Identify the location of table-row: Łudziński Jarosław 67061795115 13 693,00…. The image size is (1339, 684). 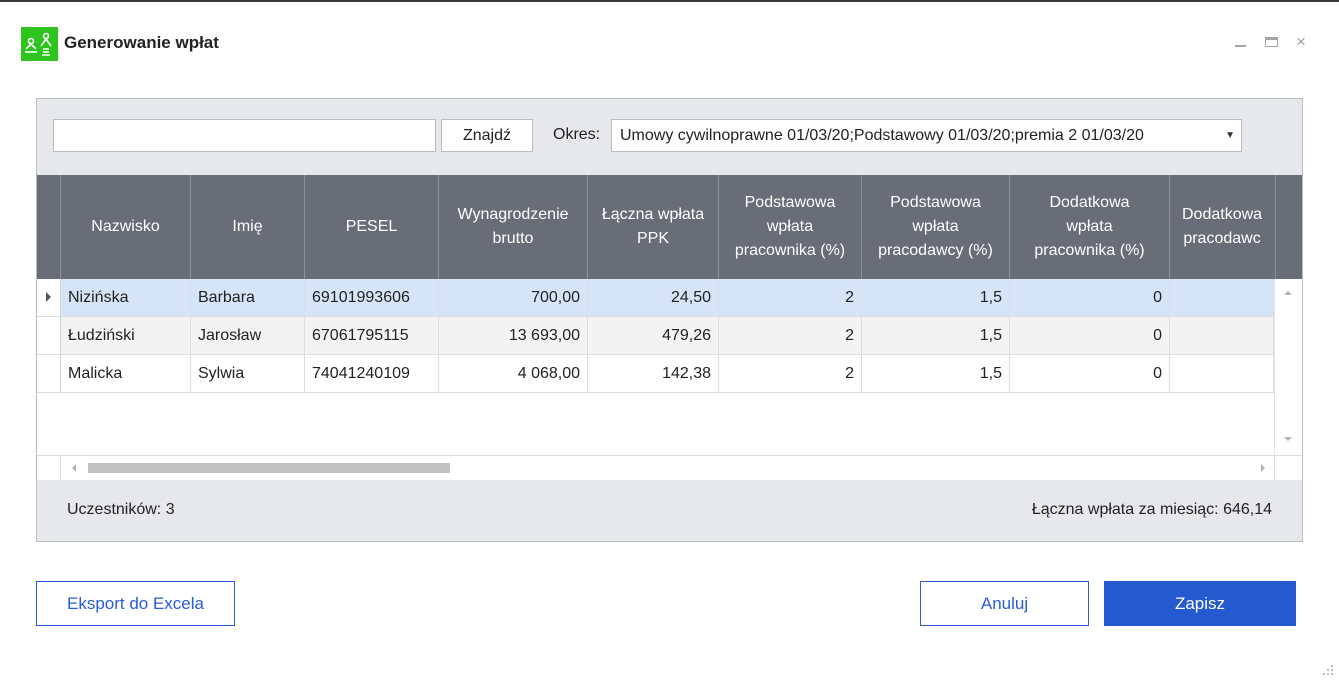
(655, 336).